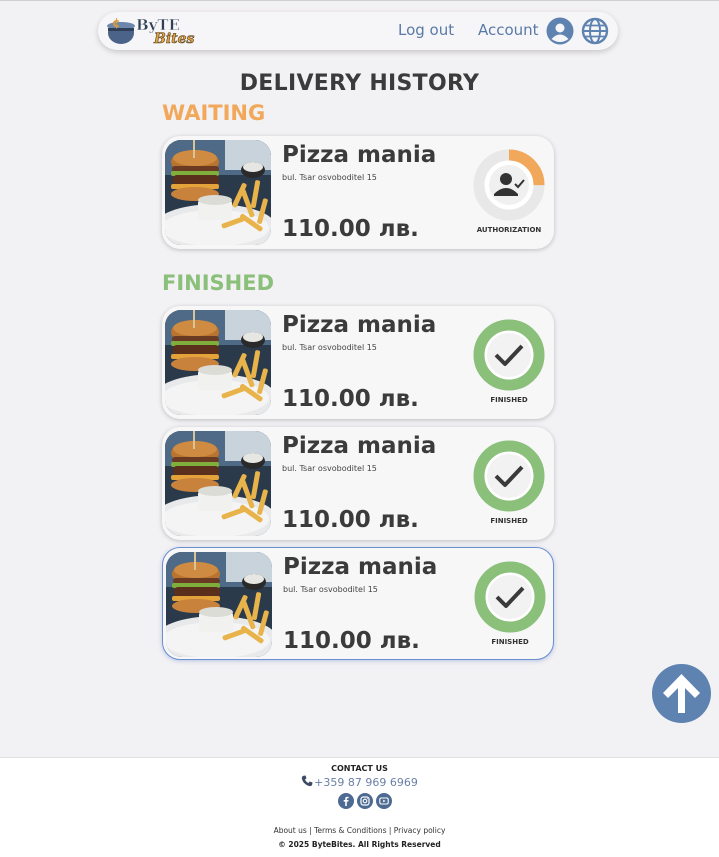  What do you see at coordinates (359, 83) in the screenshot?
I see `page-title: DELIVERY HISTORY` at bounding box center [359, 83].